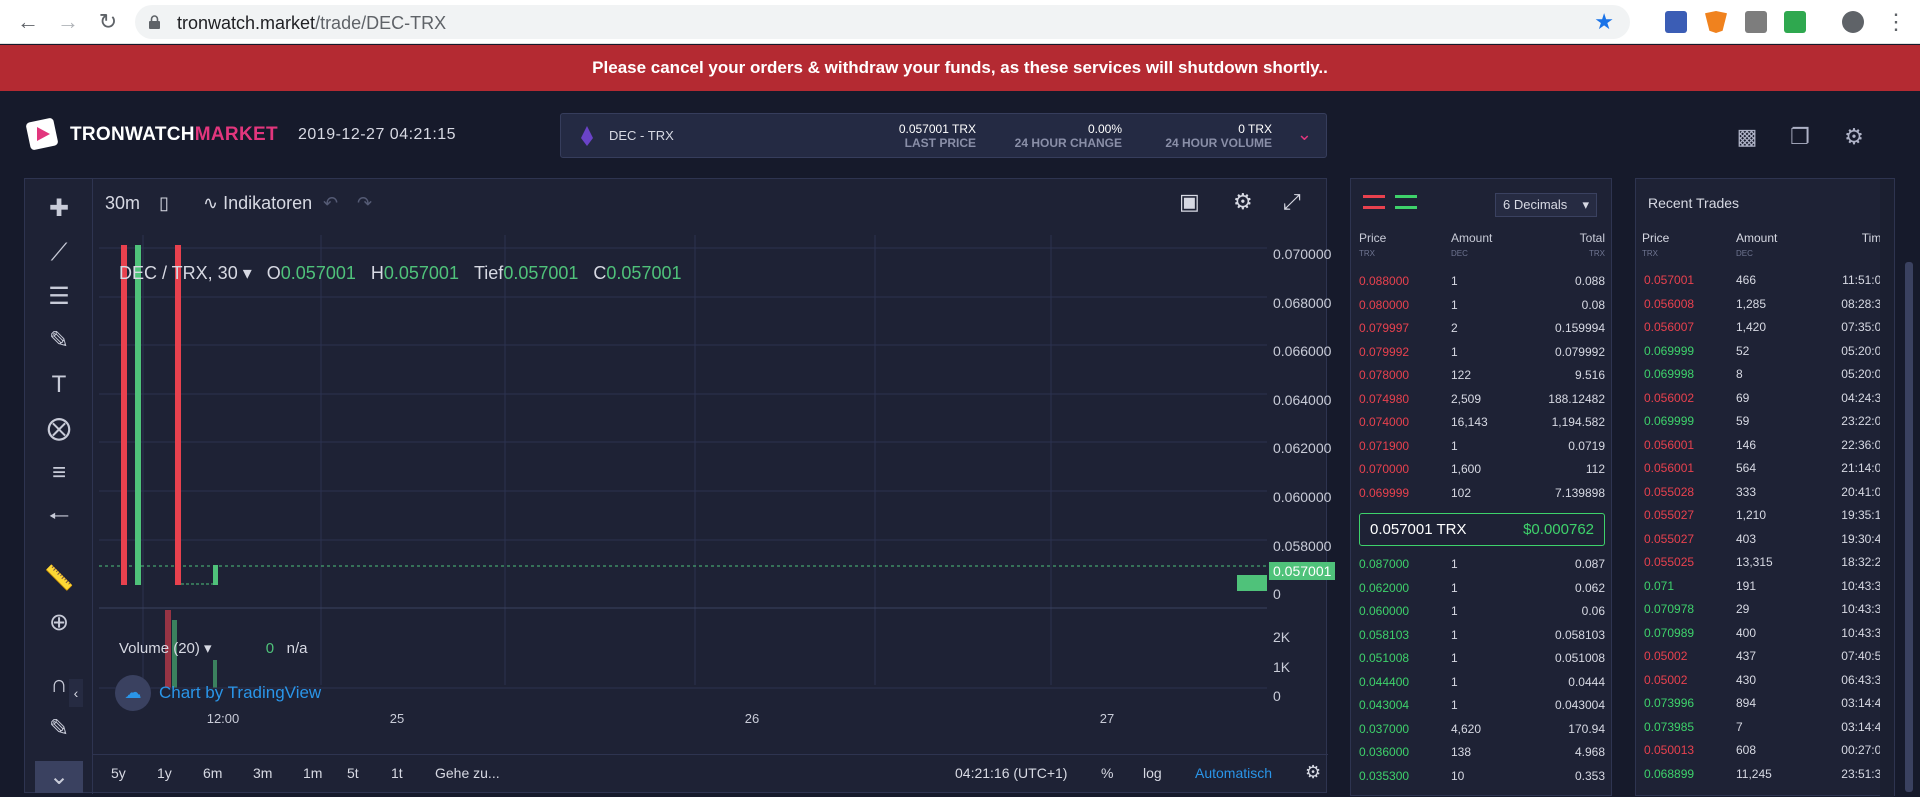 Image resolution: width=1920 pixels, height=797 pixels. I want to click on collapse-toolbar-icon: ‹, so click(76, 693).